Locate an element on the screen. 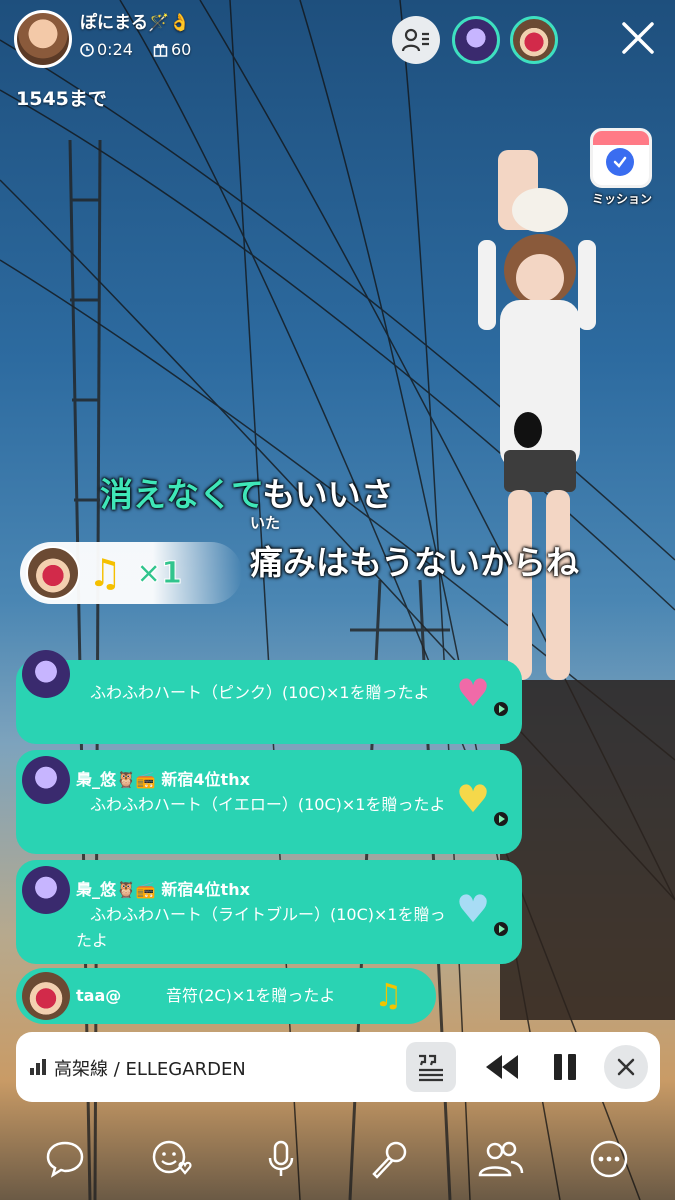 This screenshot has width=675, height=1200. karaoke-button is located at coordinates (389, 1159).